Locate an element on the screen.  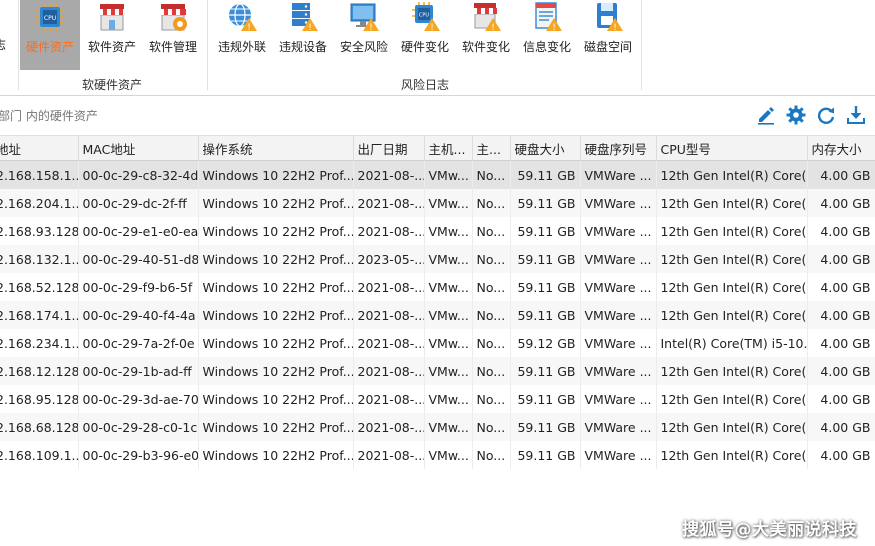
cell-mac: 00-0c-29-7a-2f-0e is located at coordinates (138, 343).